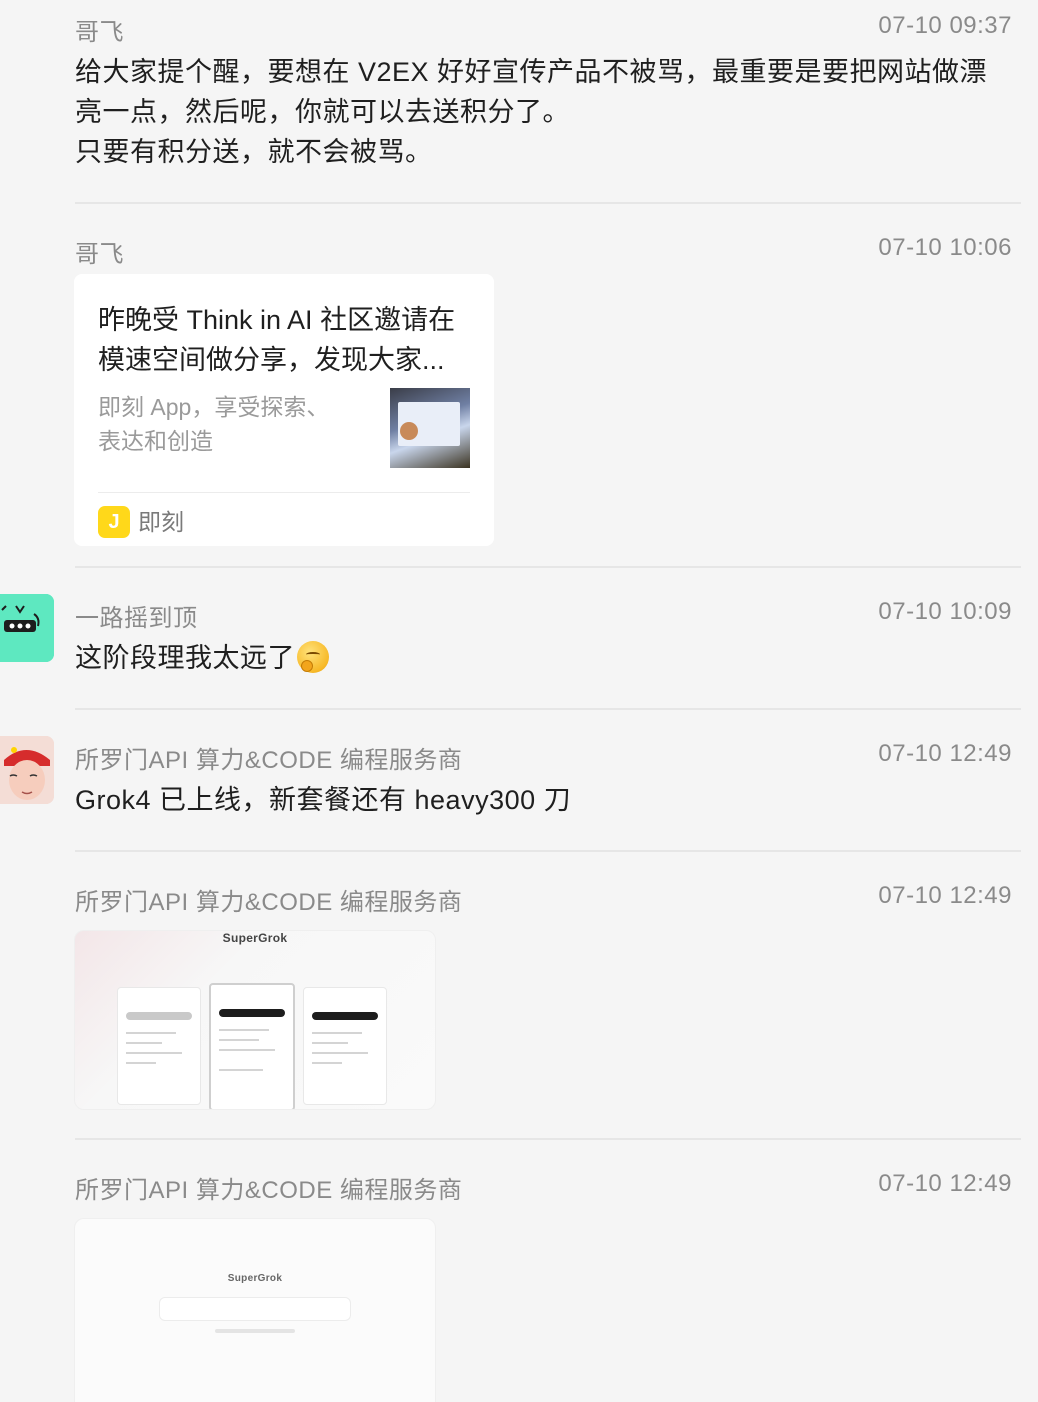 The height and width of the screenshot is (1402, 1038). Describe the element at coordinates (945, 25) in the screenshot. I see `message-time: 07-10 09:37` at that location.